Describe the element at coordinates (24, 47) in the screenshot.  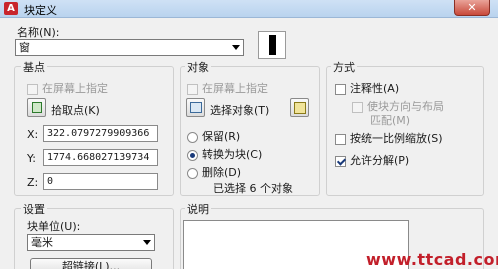
I see `name-value: 窗` at that location.